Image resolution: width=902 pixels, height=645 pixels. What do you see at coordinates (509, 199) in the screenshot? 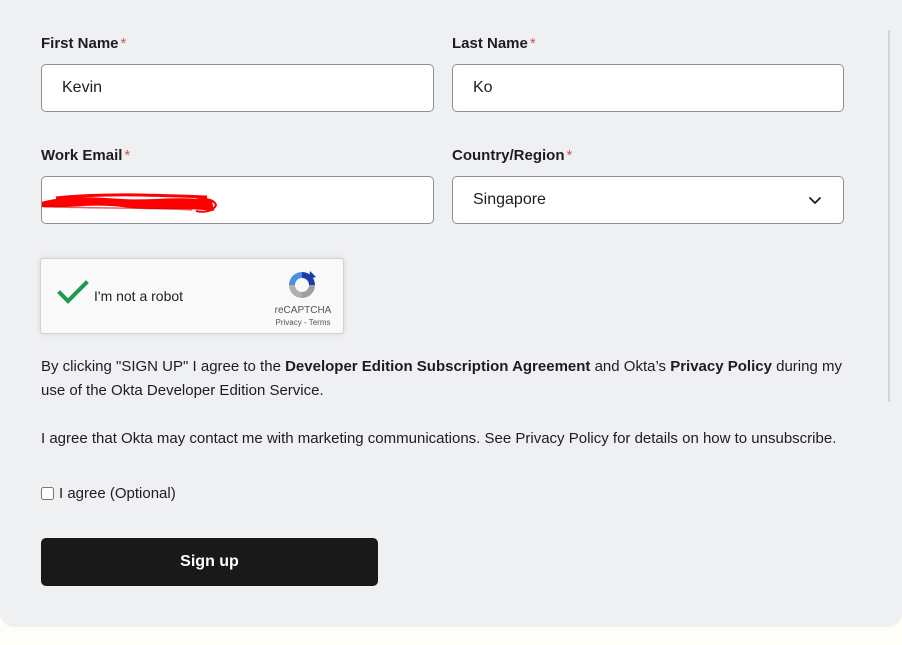
I see `country-selected-value: Singapore` at bounding box center [509, 199].